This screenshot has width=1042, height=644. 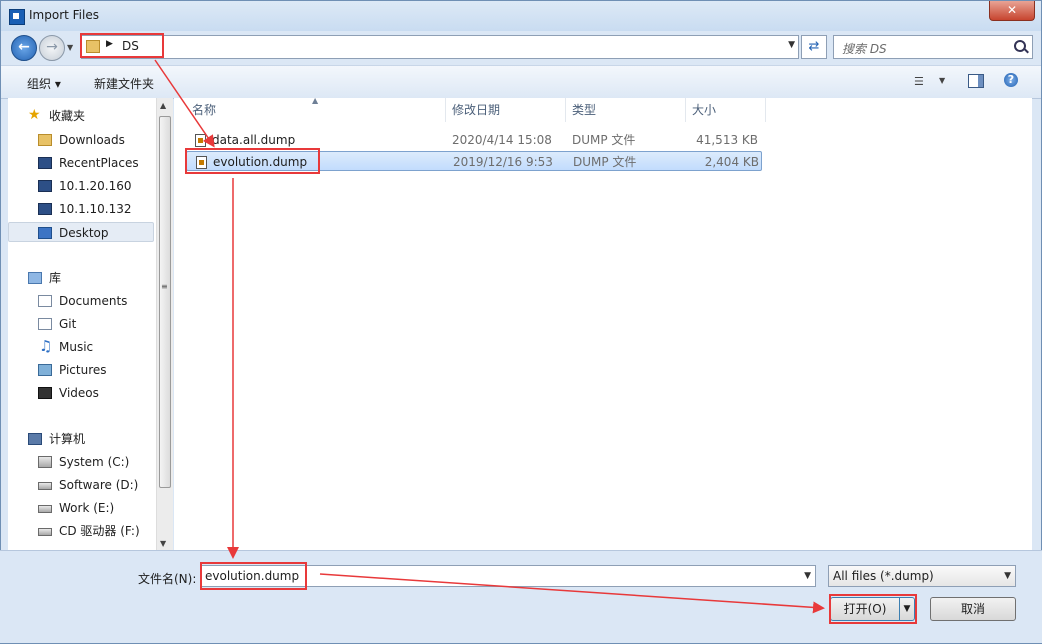 I want to click on pictures-icon, so click(x=45, y=370).